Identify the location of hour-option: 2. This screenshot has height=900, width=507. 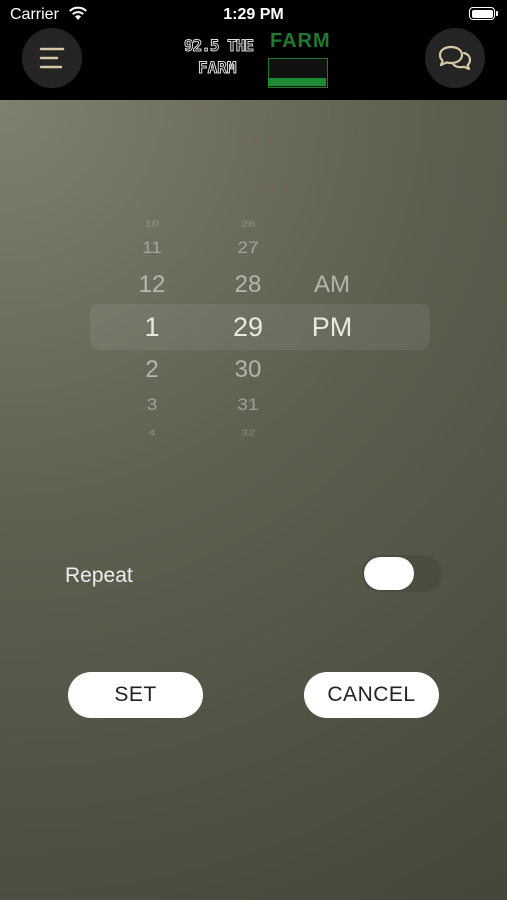
(152, 370).